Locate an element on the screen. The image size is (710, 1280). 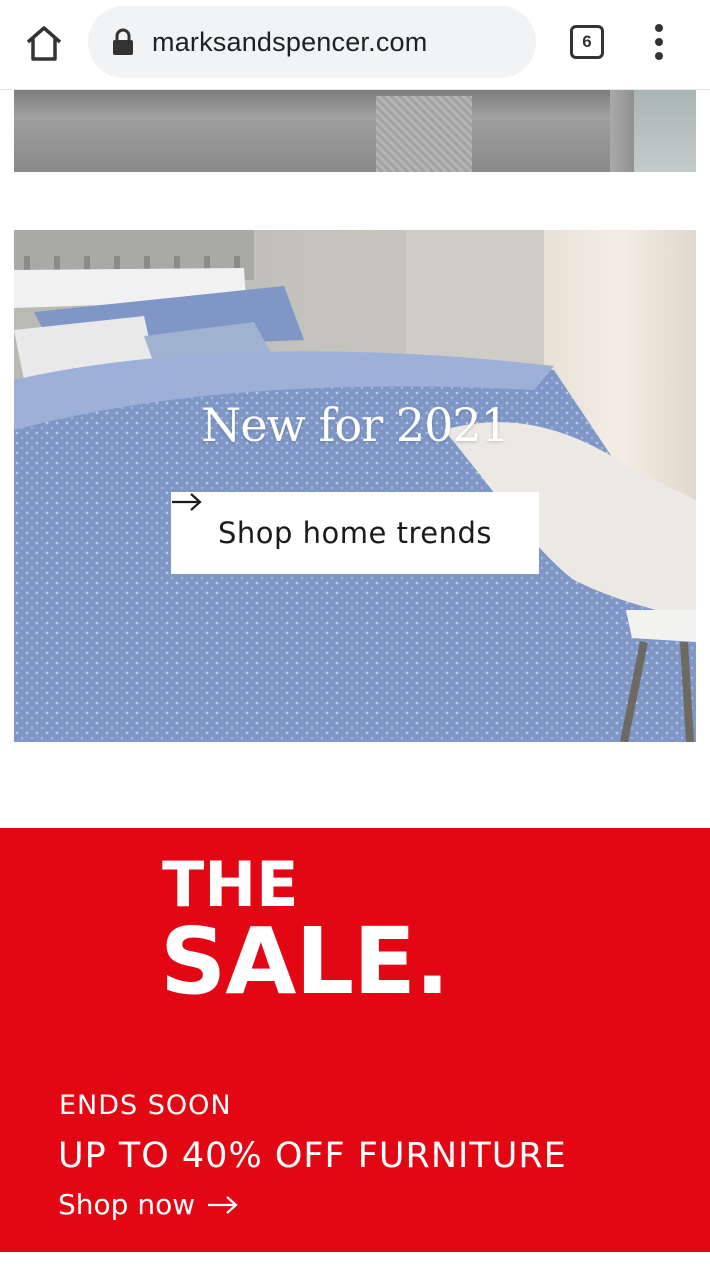
shop-home-trends-label: Shop home trends is located at coordinates (355, 533).